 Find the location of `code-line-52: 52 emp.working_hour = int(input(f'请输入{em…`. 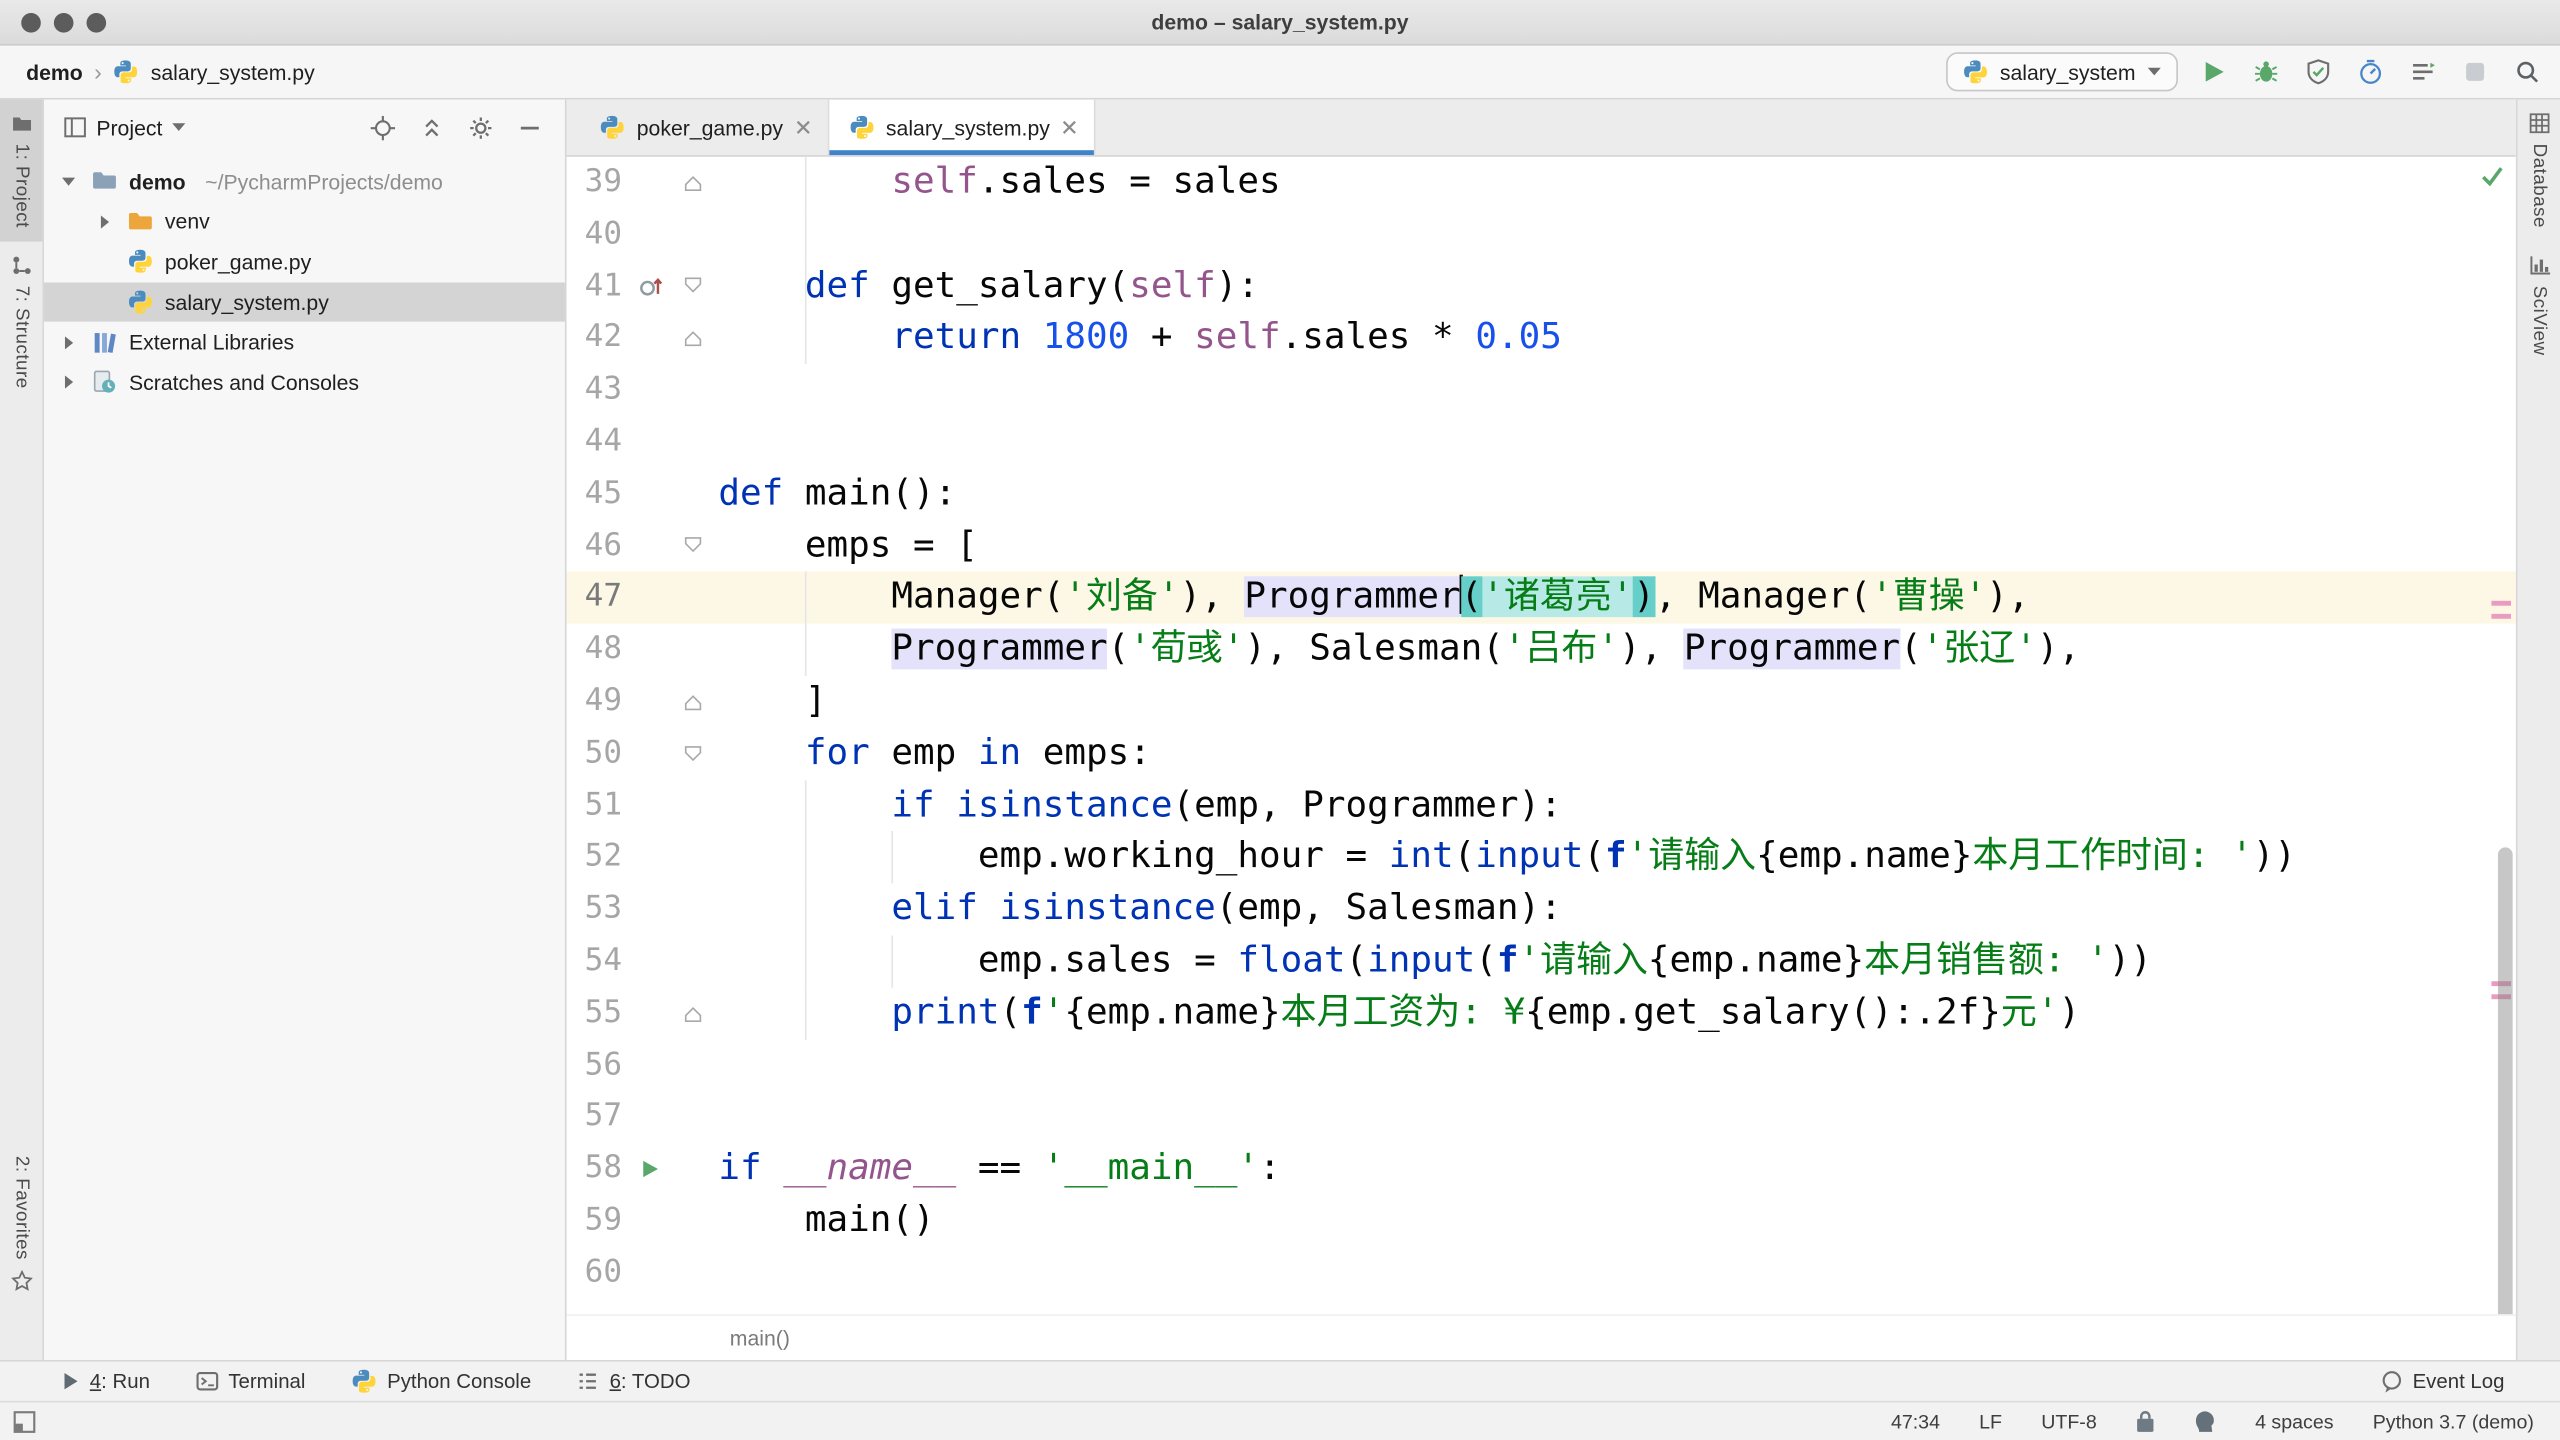

code-line-52: 52 emp.working_hour = int(input(f'请输入{em… is located at coordinates (1541, 857).